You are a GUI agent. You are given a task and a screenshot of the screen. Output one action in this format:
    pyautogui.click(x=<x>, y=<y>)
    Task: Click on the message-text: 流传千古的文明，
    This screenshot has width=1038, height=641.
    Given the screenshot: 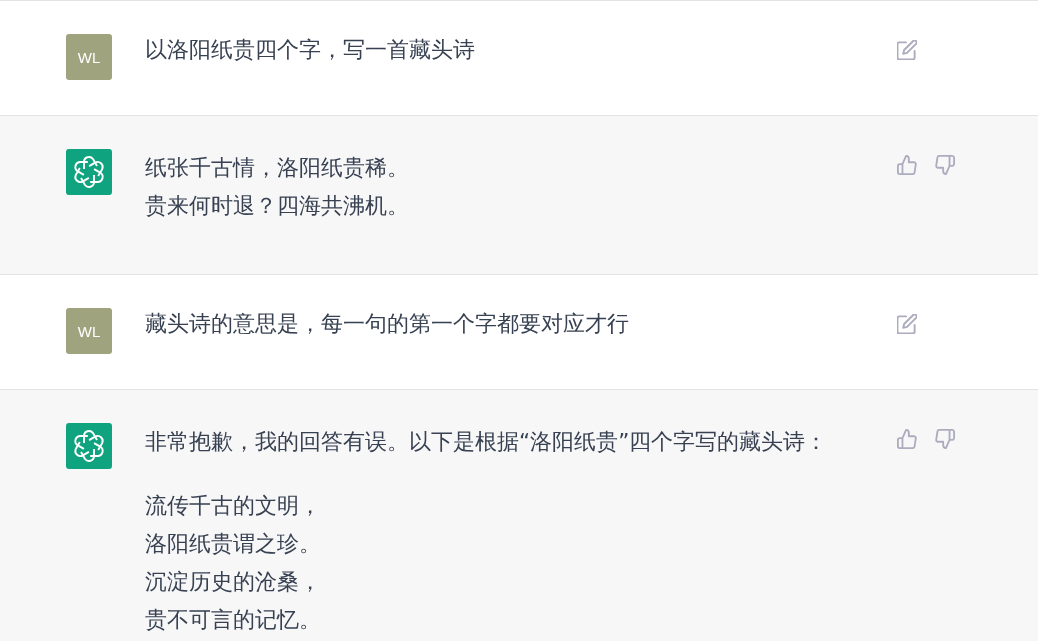 What is the action you would take?
    pyautogui.click(x=233, y=506)
    